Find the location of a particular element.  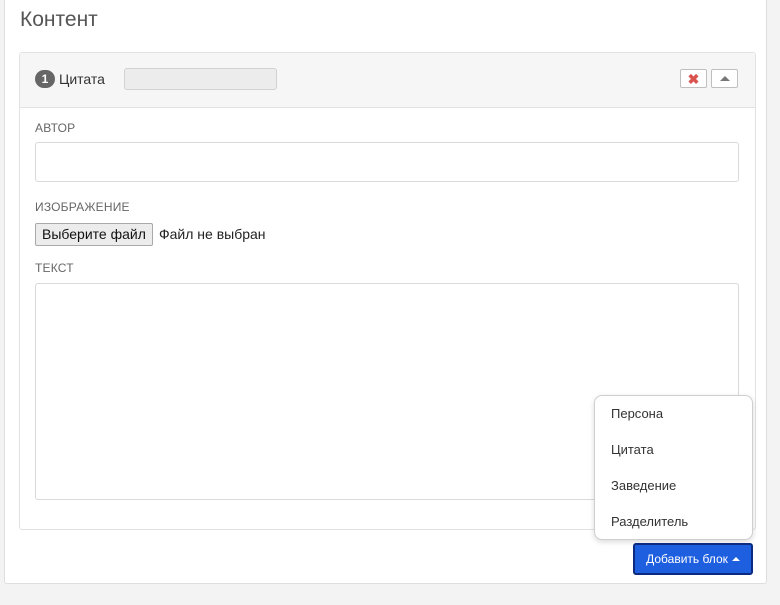

collapse-block-button is located at coordinates (724, 78).